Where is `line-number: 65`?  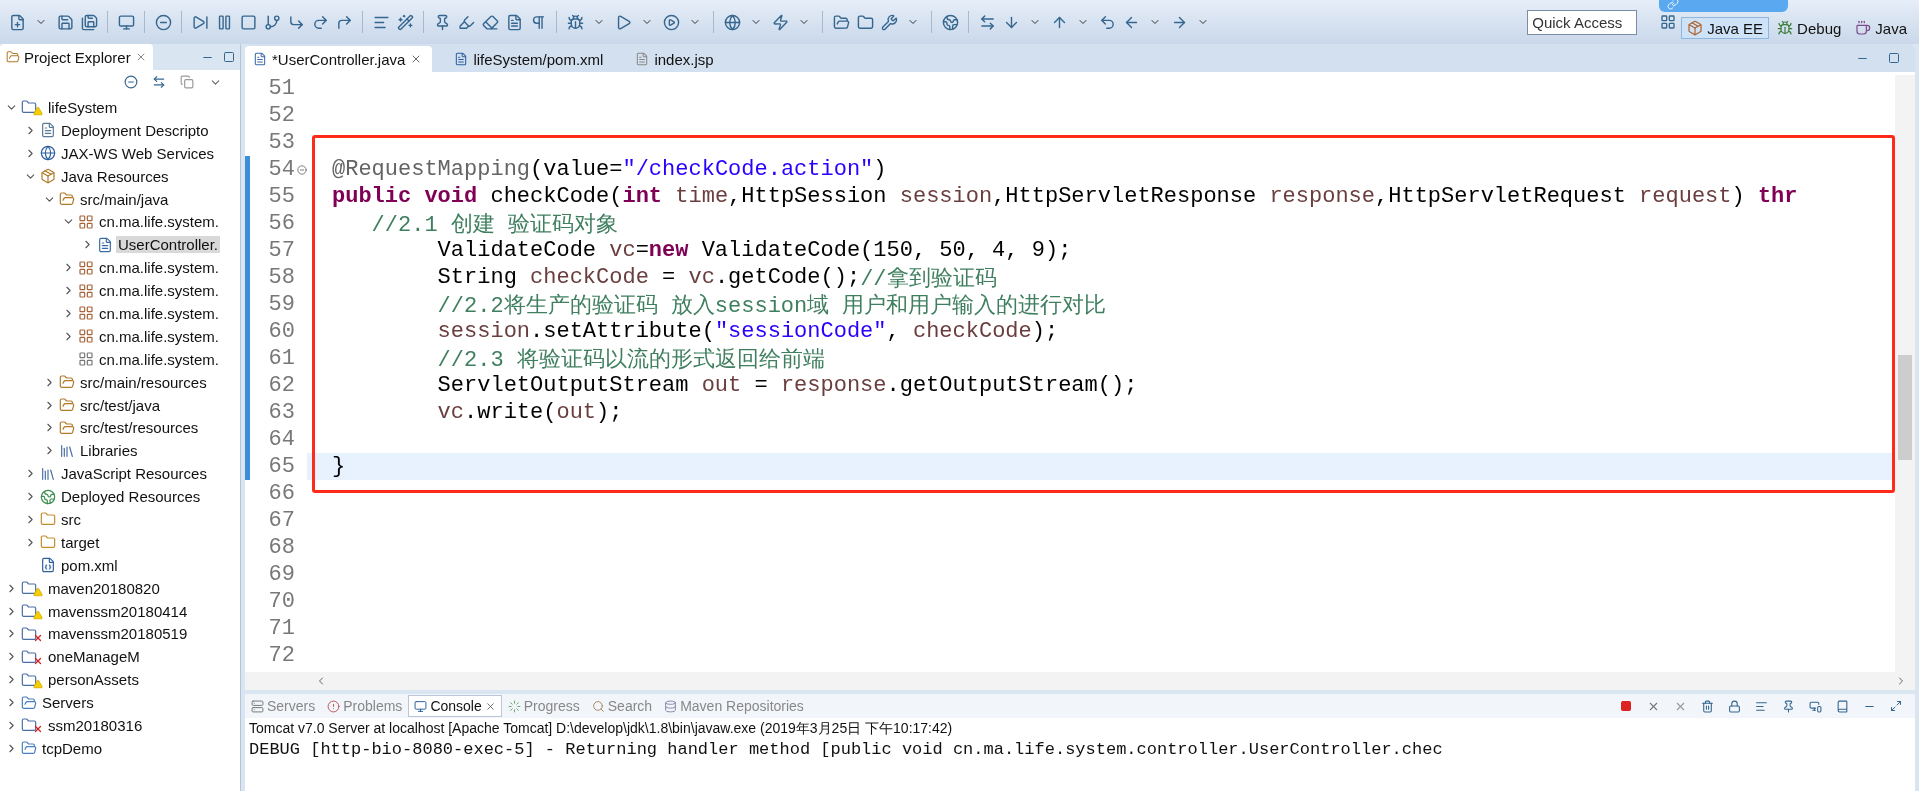
line-number: 65 is located at coordinates (281, 466).